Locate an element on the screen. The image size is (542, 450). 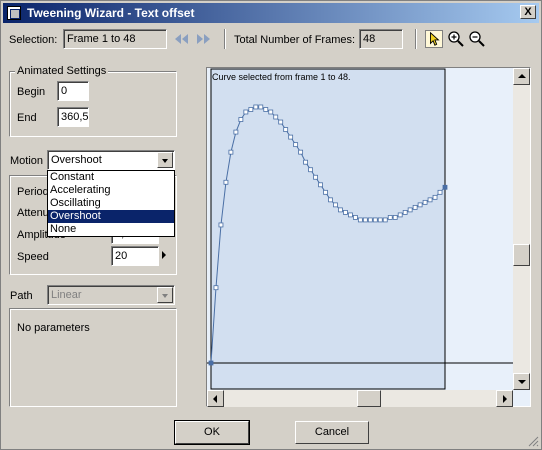
scroll-down-button is located at coordinates (521, 381).